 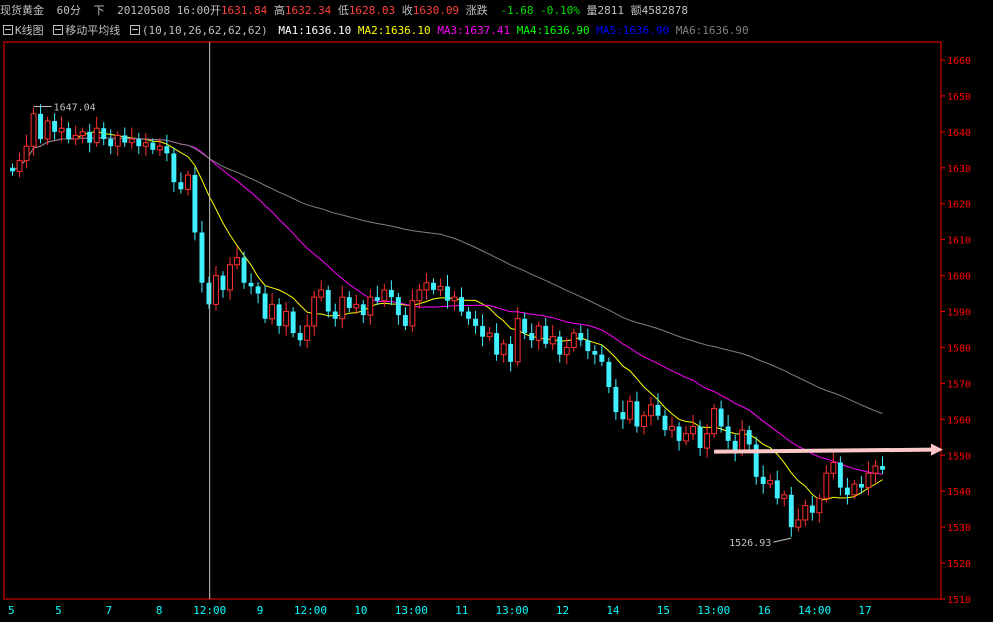 What do you see at coordinates (959, 564) in the screenshot?
I see `y-tick-label: 1520` at bounding box center [959, 564].